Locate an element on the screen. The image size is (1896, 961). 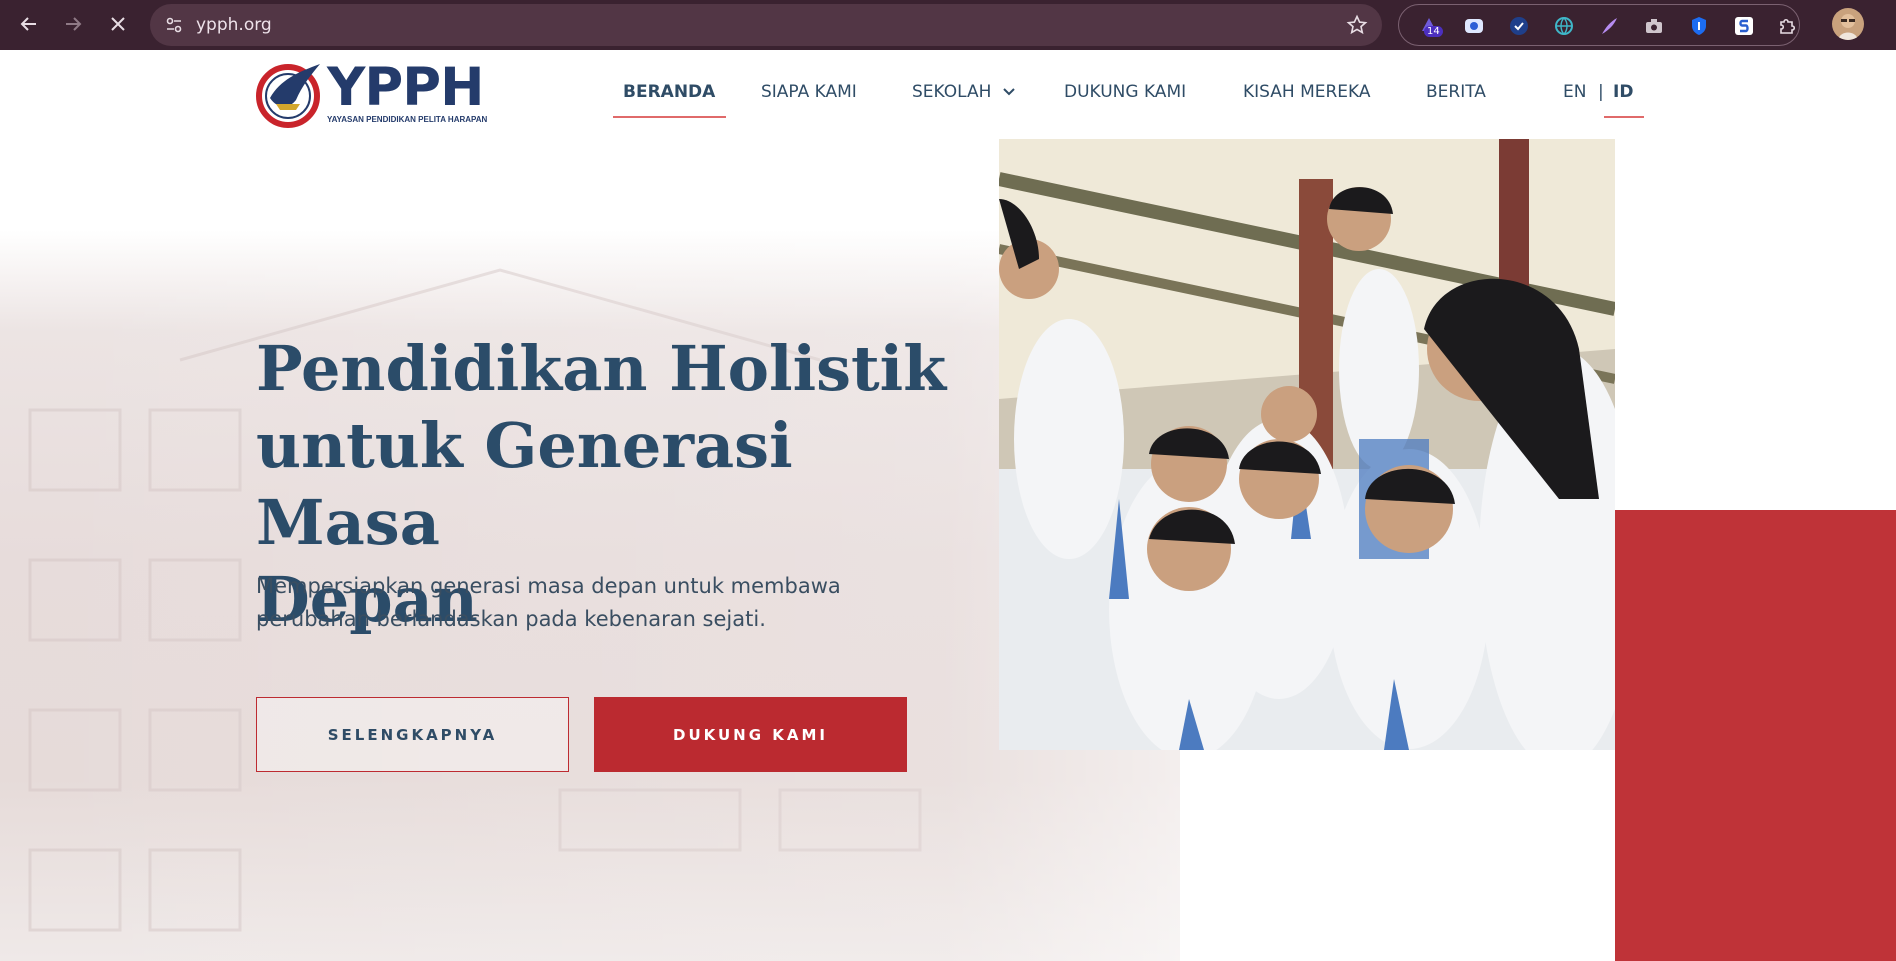
s-extension-icon is located at coordinates (1744, 26).